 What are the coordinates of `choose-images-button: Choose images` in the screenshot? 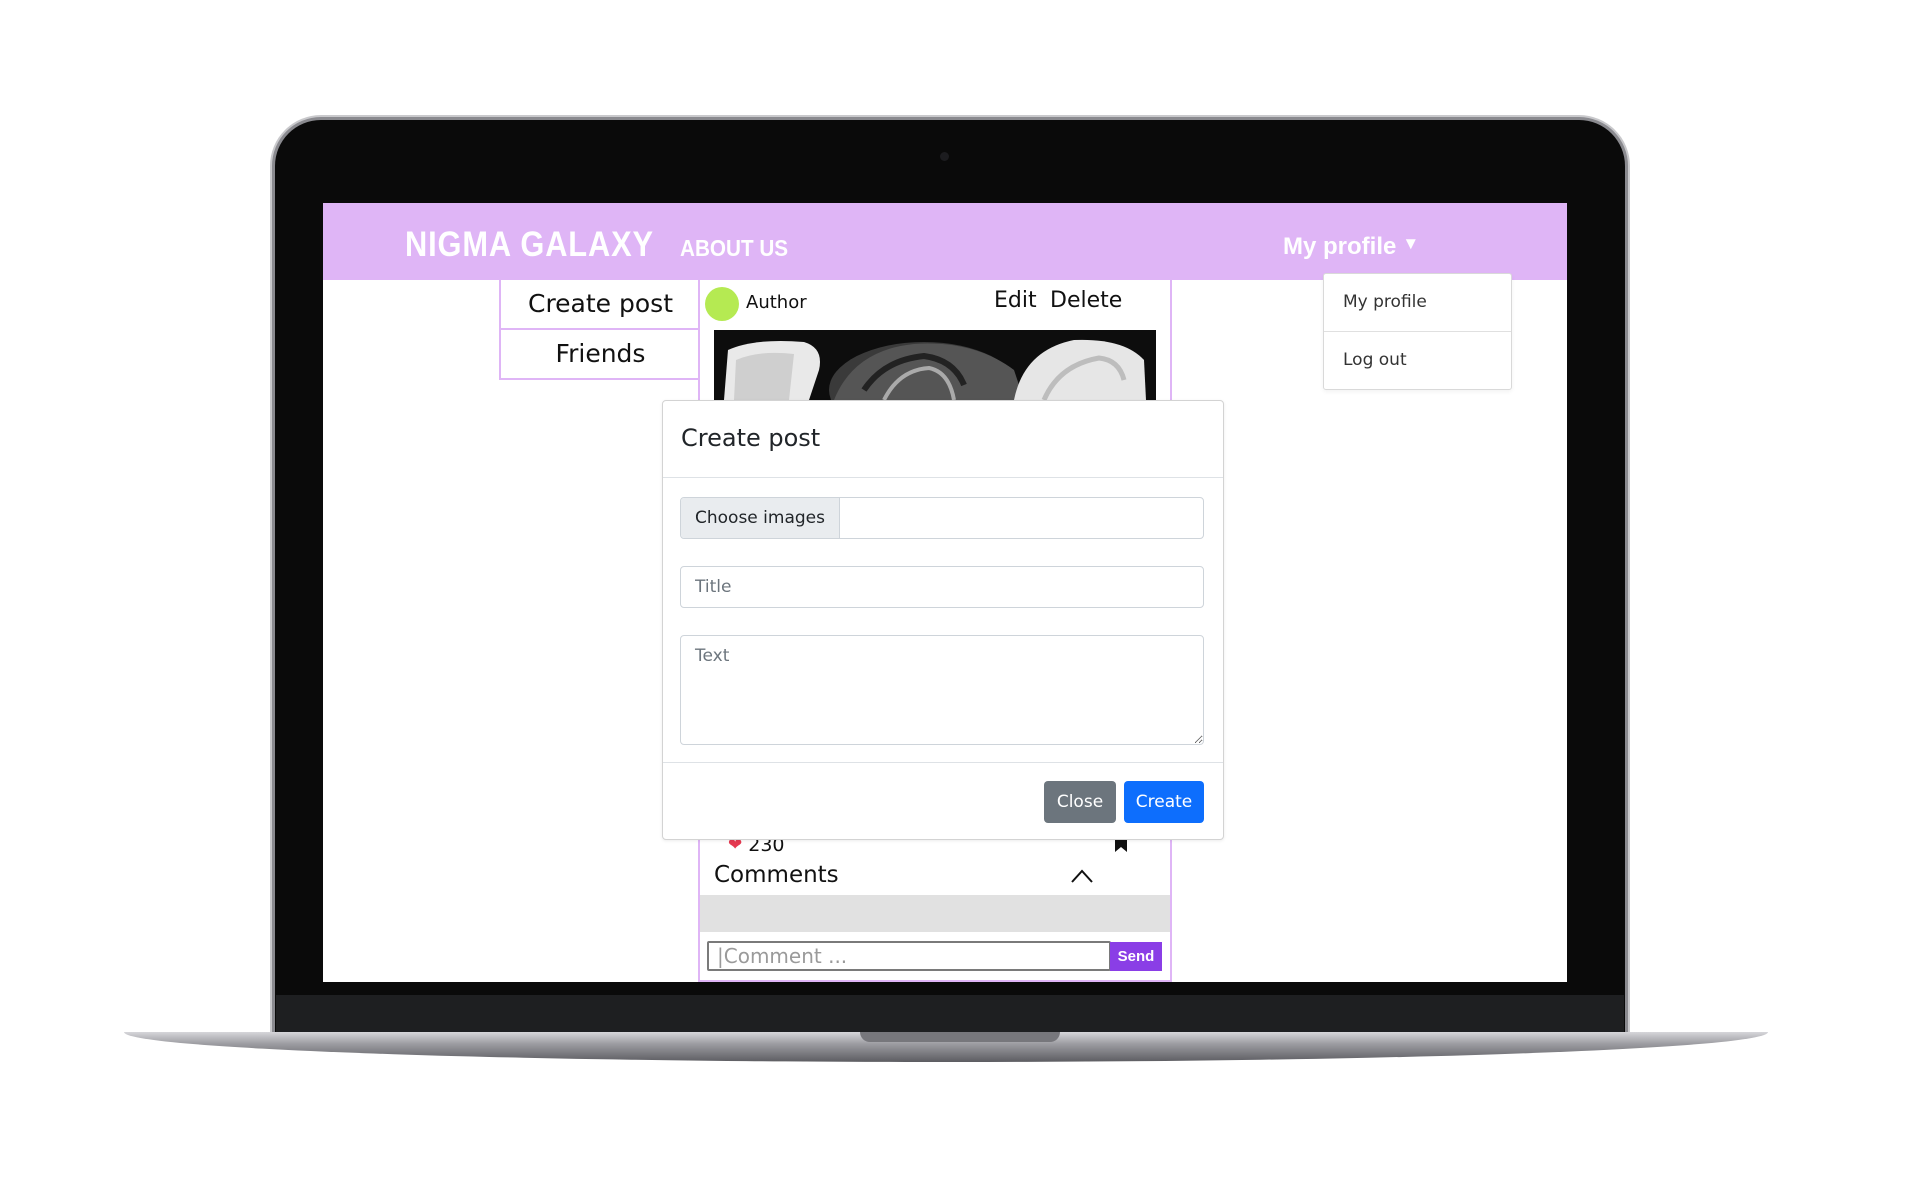 It's located at (760, 518).